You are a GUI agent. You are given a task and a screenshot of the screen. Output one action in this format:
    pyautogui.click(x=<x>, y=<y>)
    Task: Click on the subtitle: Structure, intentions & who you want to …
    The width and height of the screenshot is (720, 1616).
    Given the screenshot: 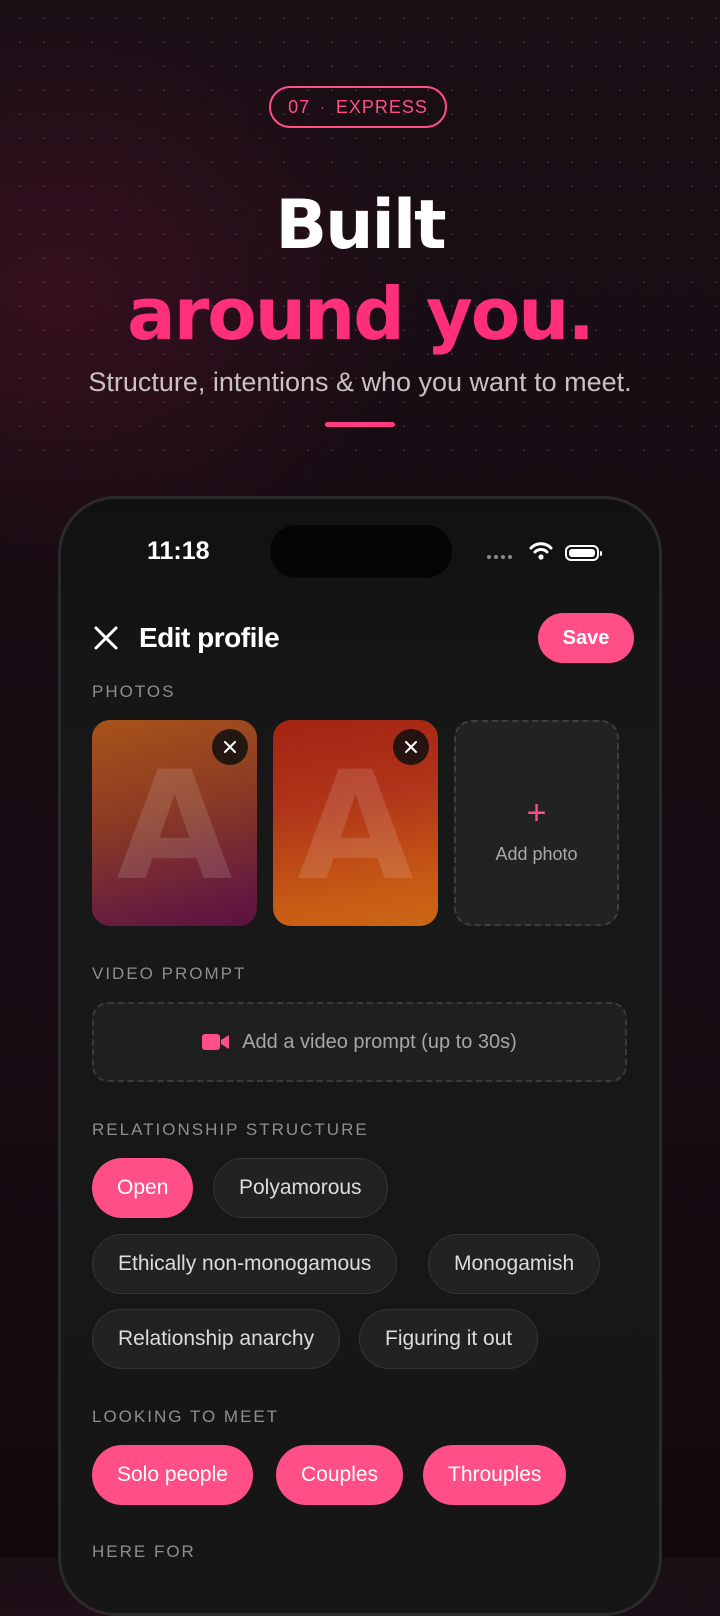 What is the action you would take?
    pyautogui.click(x=360, y=382)
    